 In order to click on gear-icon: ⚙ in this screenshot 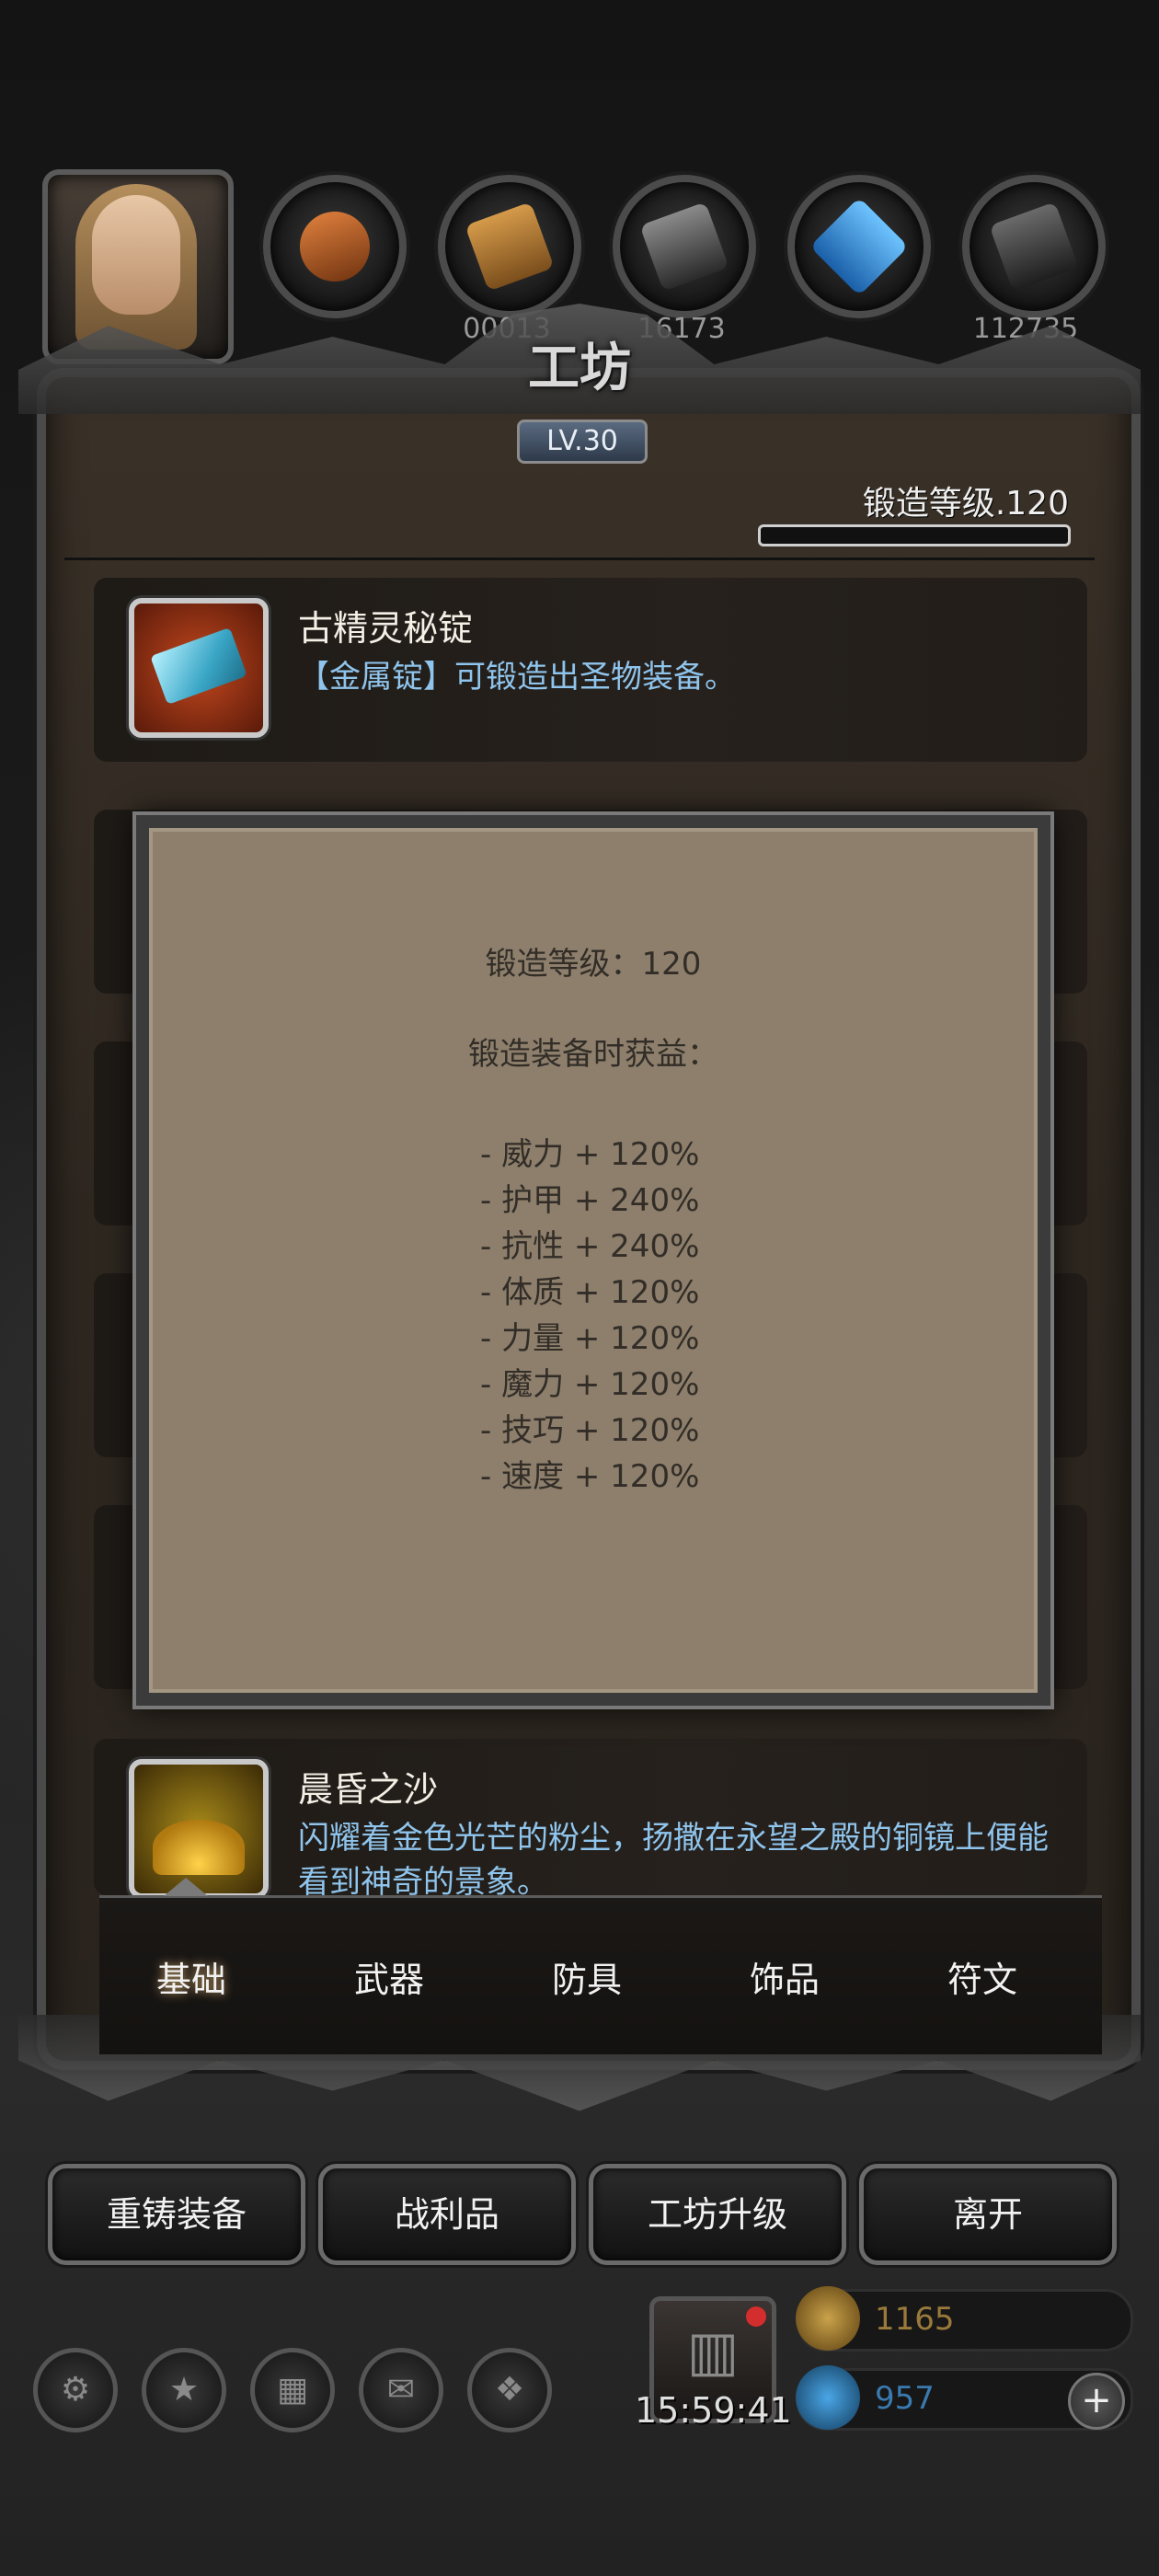, I will do `click(75, 2390)`.